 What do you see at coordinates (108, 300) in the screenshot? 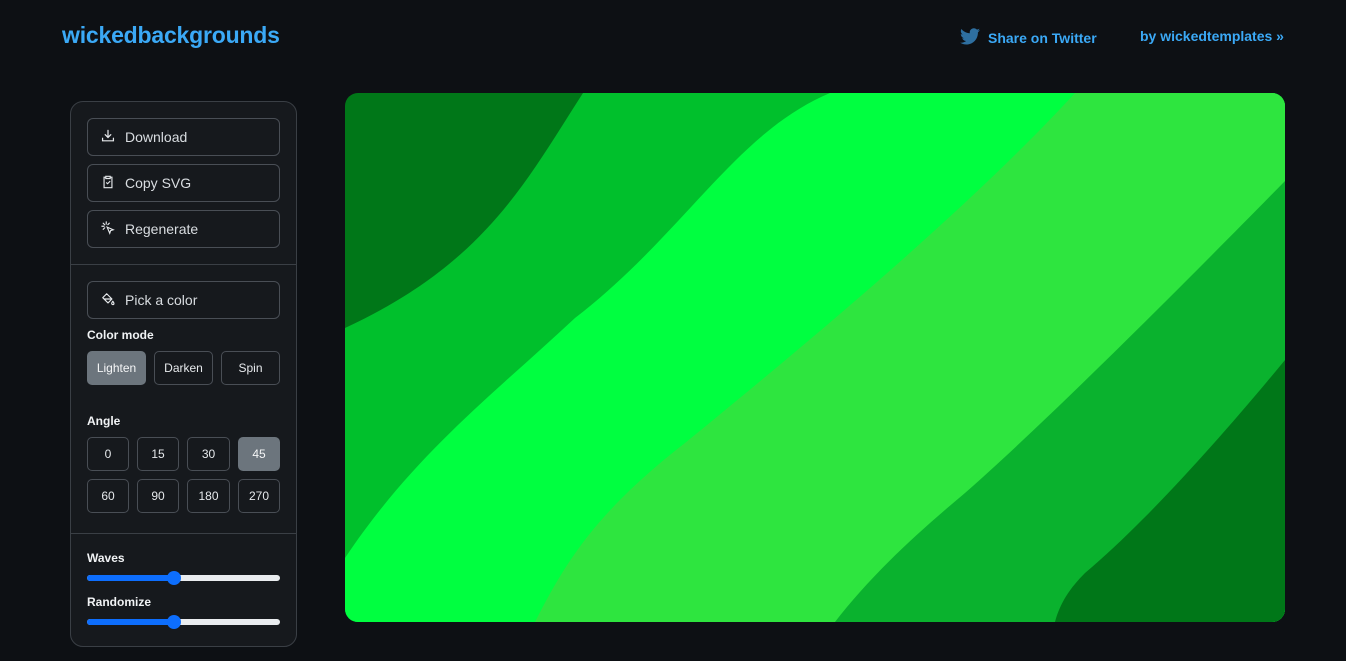
I see `paint-bucket-icon` at bounding box center [108, 300].